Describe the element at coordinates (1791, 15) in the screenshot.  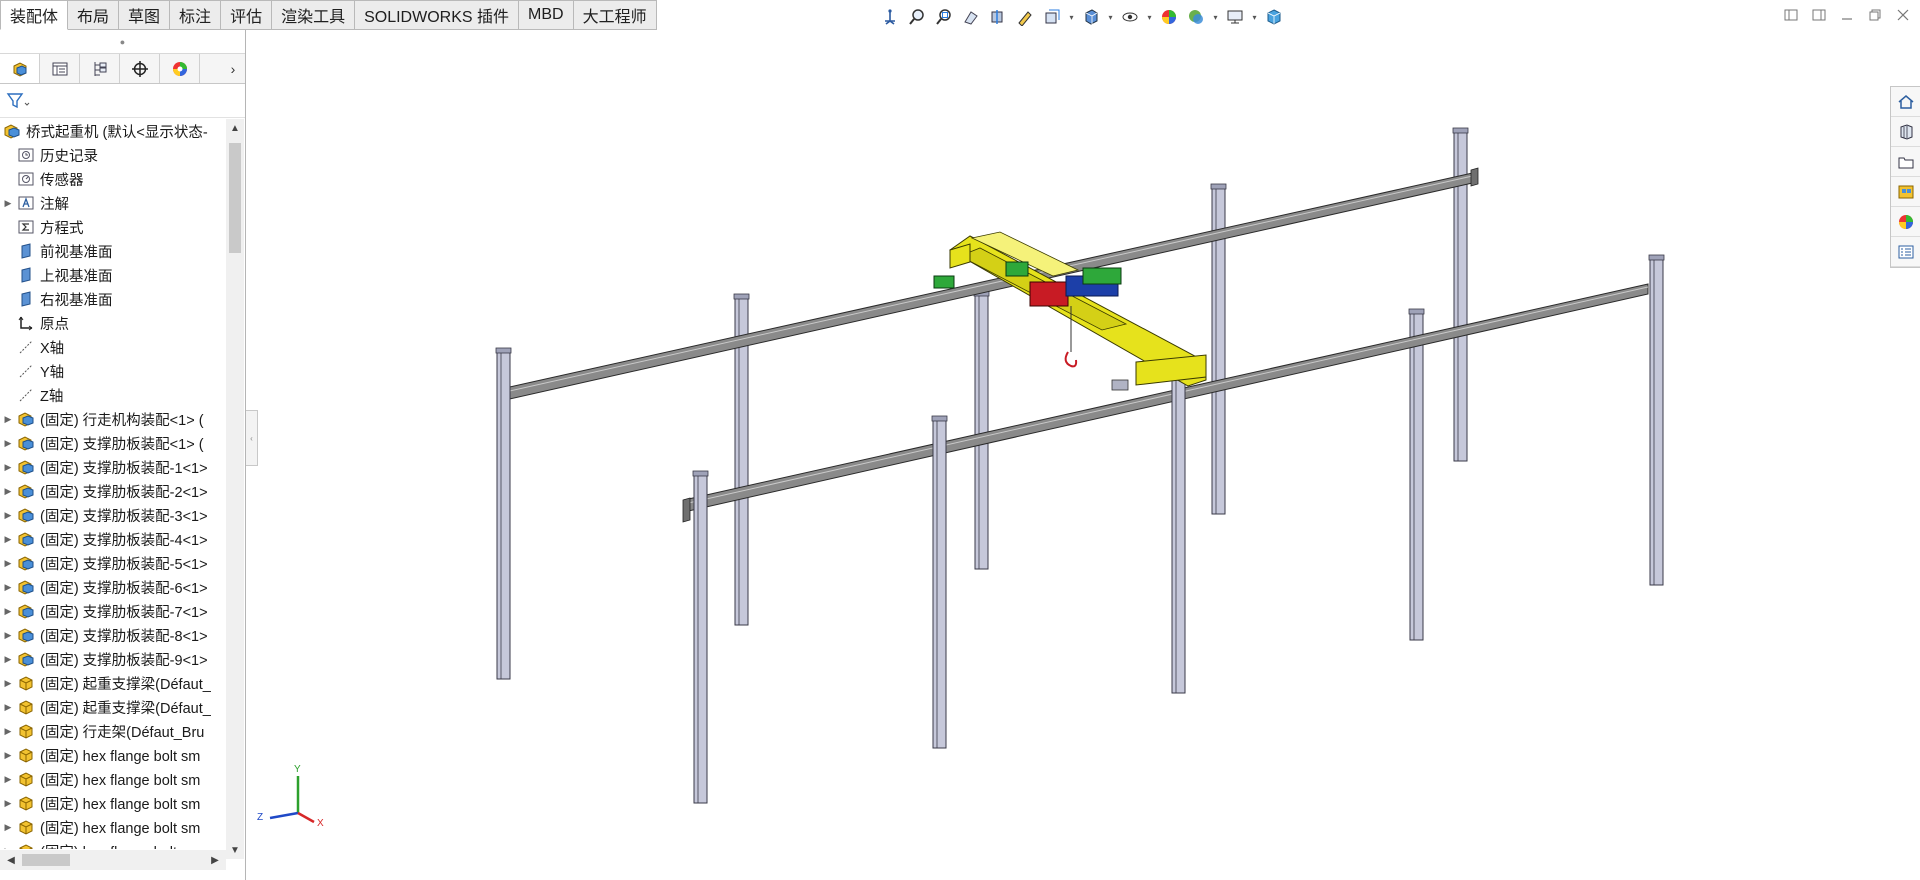
I see `panel-left-icon` at that location.